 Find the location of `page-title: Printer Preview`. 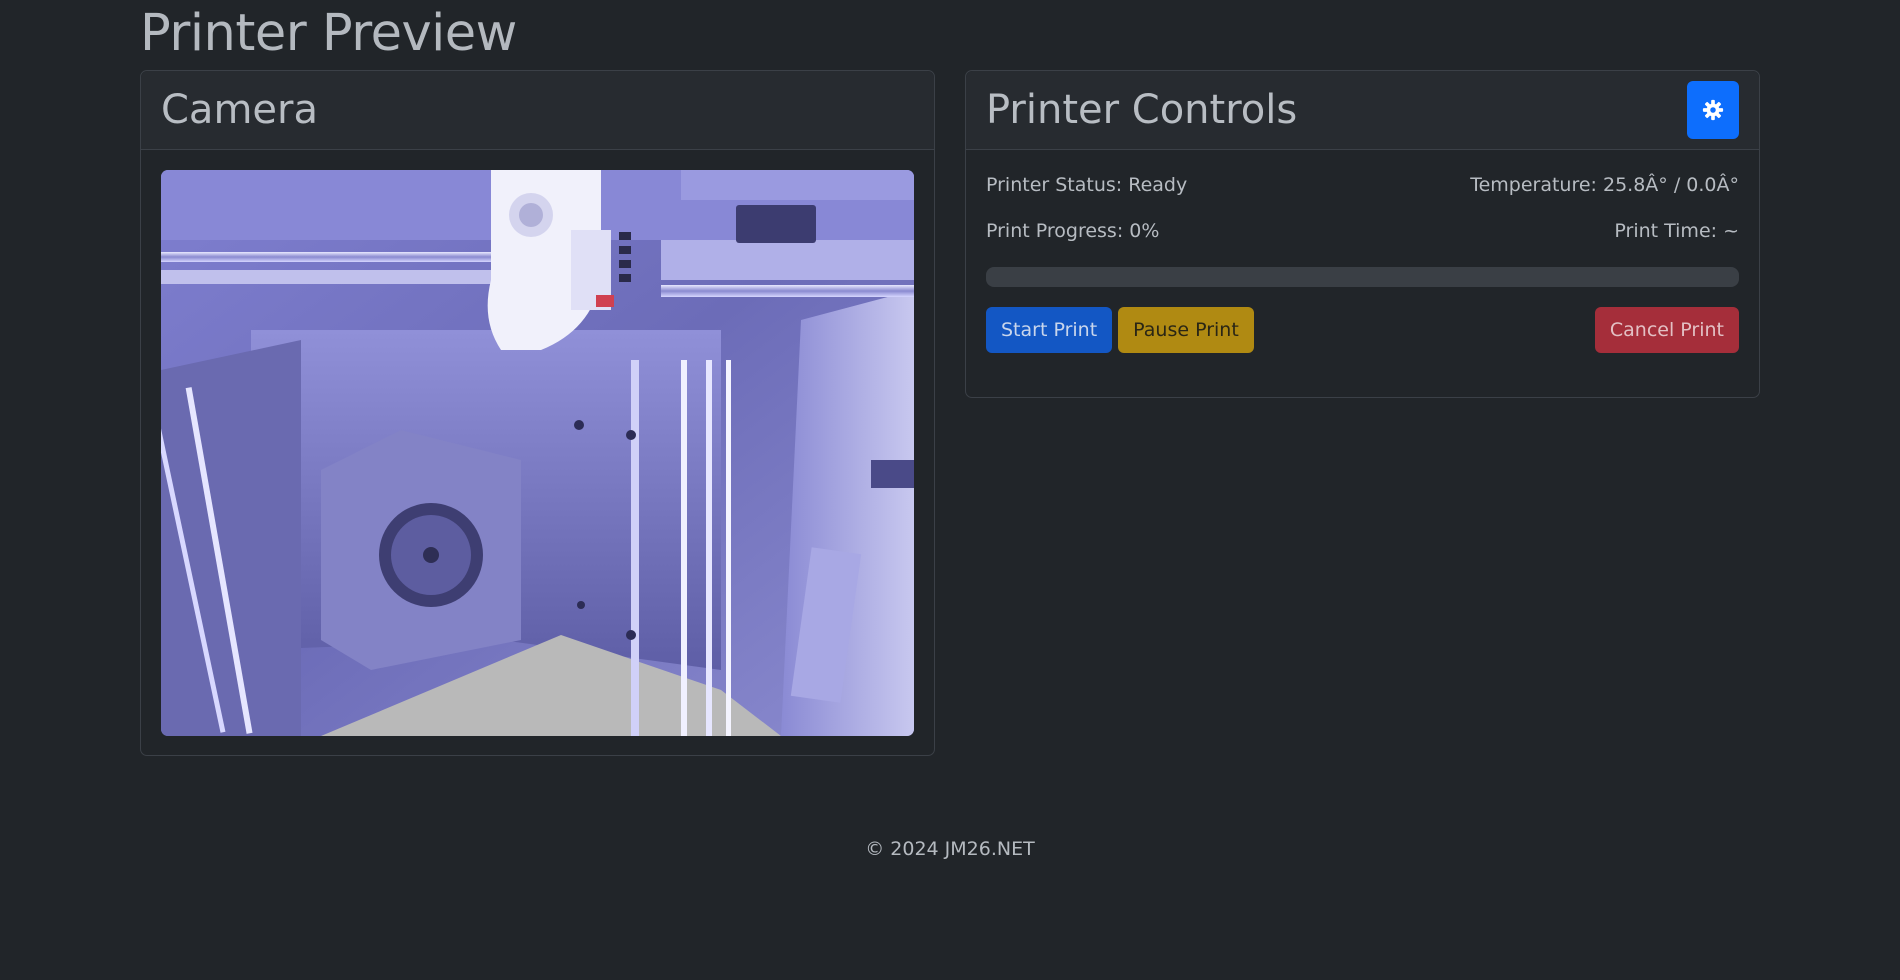

page-title: Printer Preview is located at coordinates (328, 33).